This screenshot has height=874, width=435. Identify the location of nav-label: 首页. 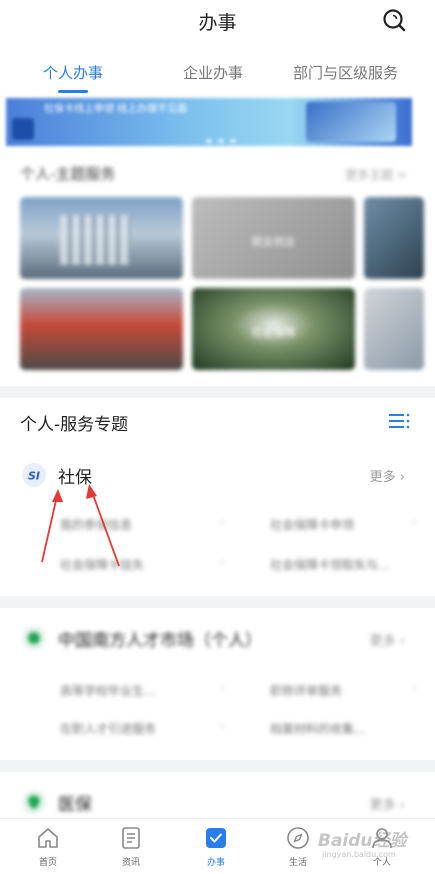
(47, 863).